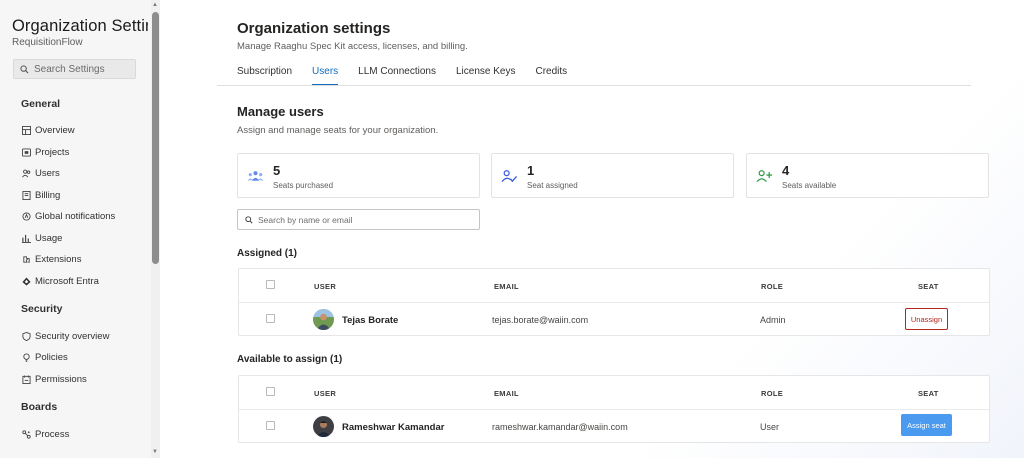  Describe the element at coordinates (786, 170) in the screenshot. I see `seats-available-value: 4` at that location.